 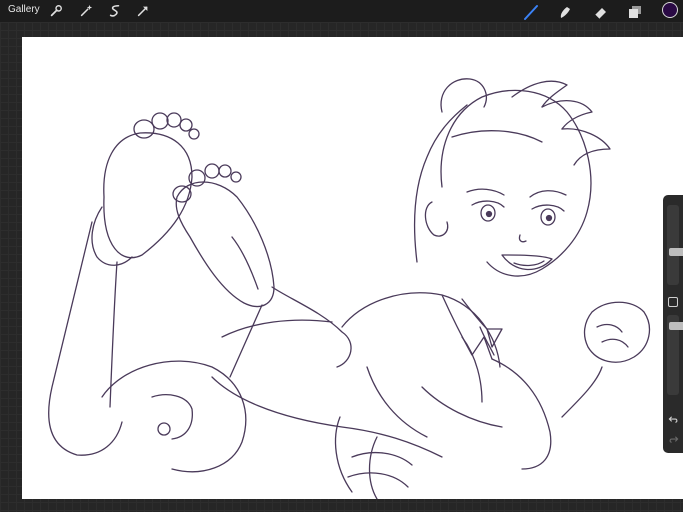 What do you see at coordinates (143, 11) in the screenshot?
I see `transform-arrow-icon` at bounding box center [143, 11].